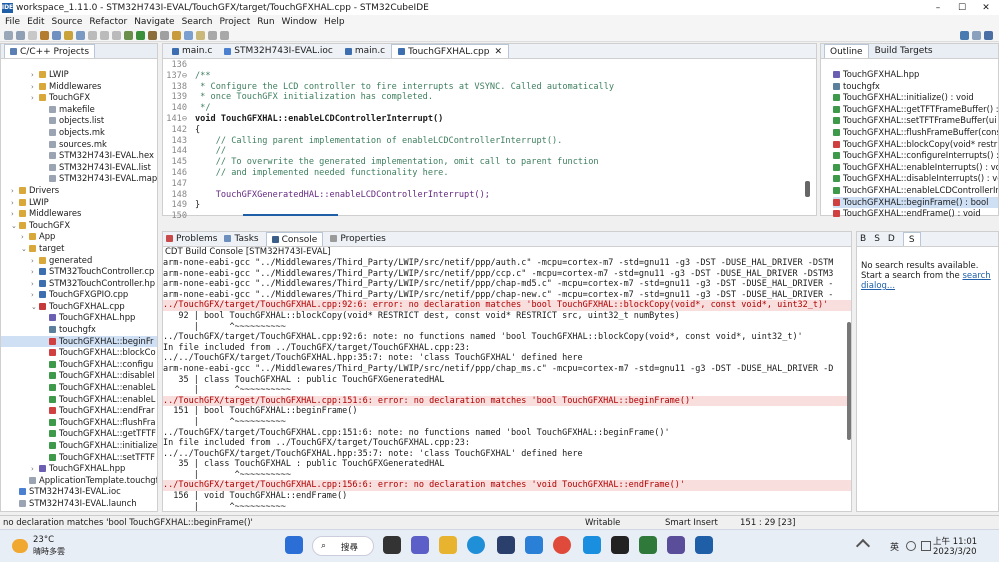 This screenshot has height=562, width=999. Describe the element at coordinates (334, 22) in the screenshot. I see `menu-help: Help` at that location.